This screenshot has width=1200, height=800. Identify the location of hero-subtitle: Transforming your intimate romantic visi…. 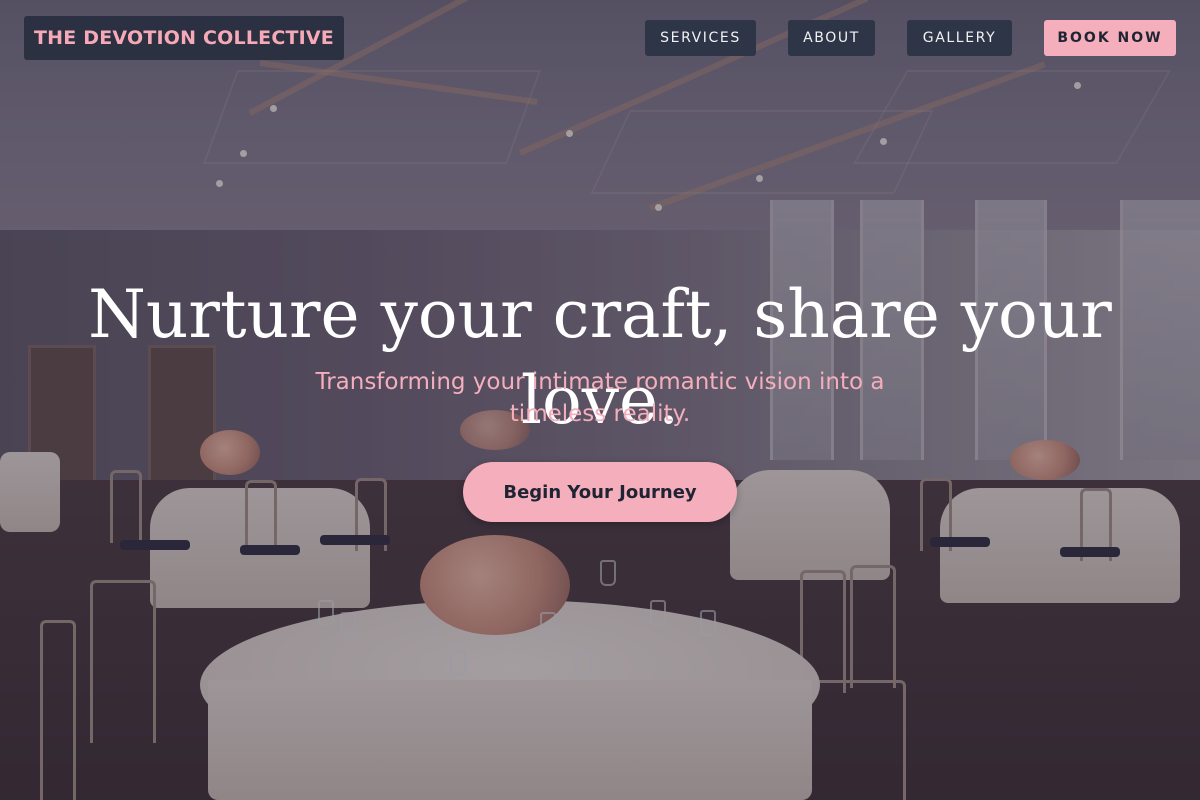
(600, 398).